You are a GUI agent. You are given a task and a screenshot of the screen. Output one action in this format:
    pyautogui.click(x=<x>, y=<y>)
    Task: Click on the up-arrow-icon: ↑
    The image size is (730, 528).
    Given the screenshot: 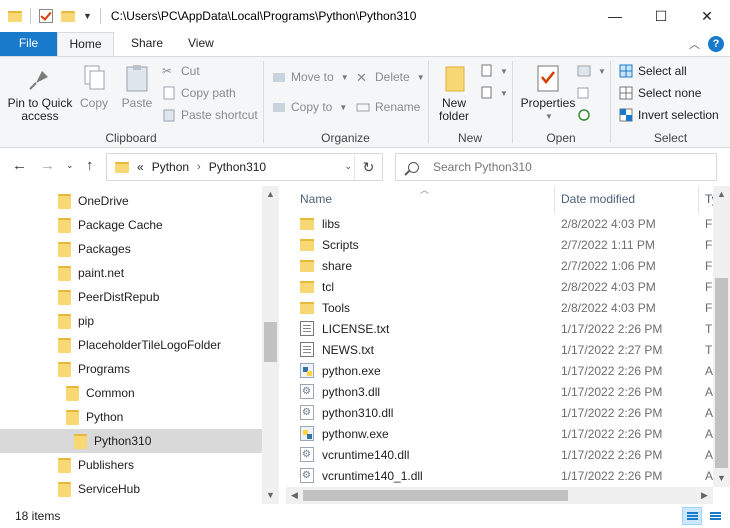 What is the action you would take?
    pyautogui.click(x=90, y=165)
    